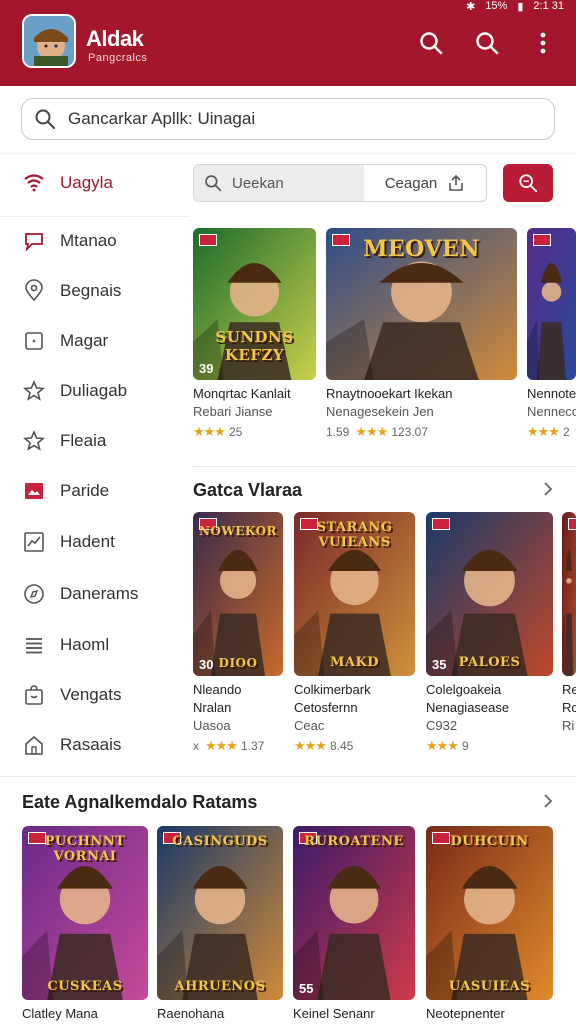 The width and height of the screenshot is (576, 1024). I want to click on cover-title-art: PUCHNNT VORNAI, so click(85, 849).